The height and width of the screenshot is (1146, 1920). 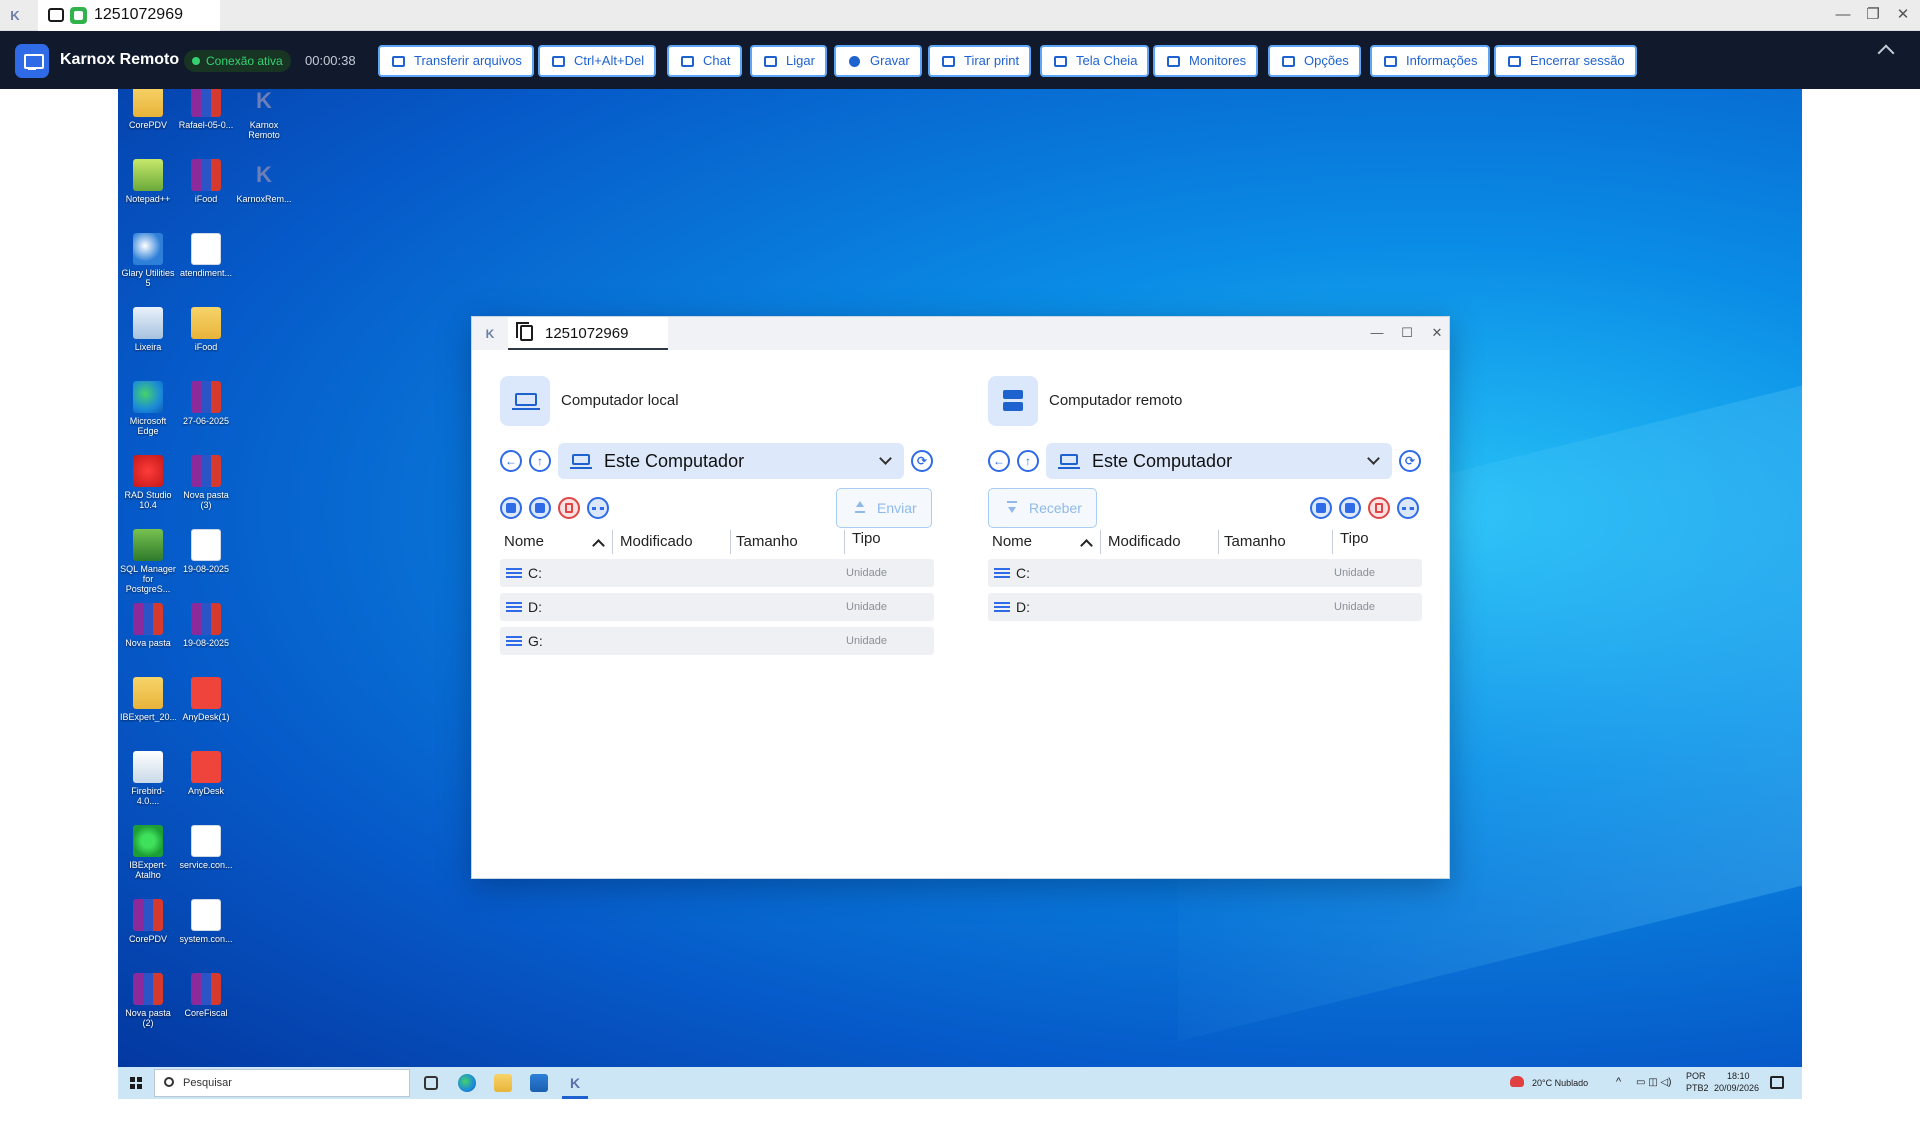 What do you see at coordinates (1377, 333) in the screenshot?
I see `ft-minimize-button: —` at bounding box center [1377, 333].